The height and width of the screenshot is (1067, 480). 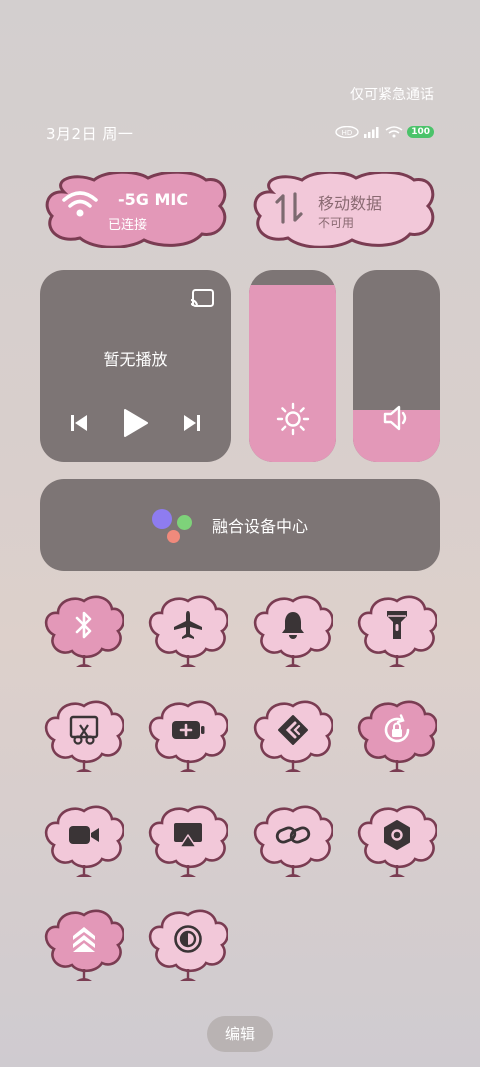 I want to click on mobile-data-status: 不可用, so click(x=336, y=223).